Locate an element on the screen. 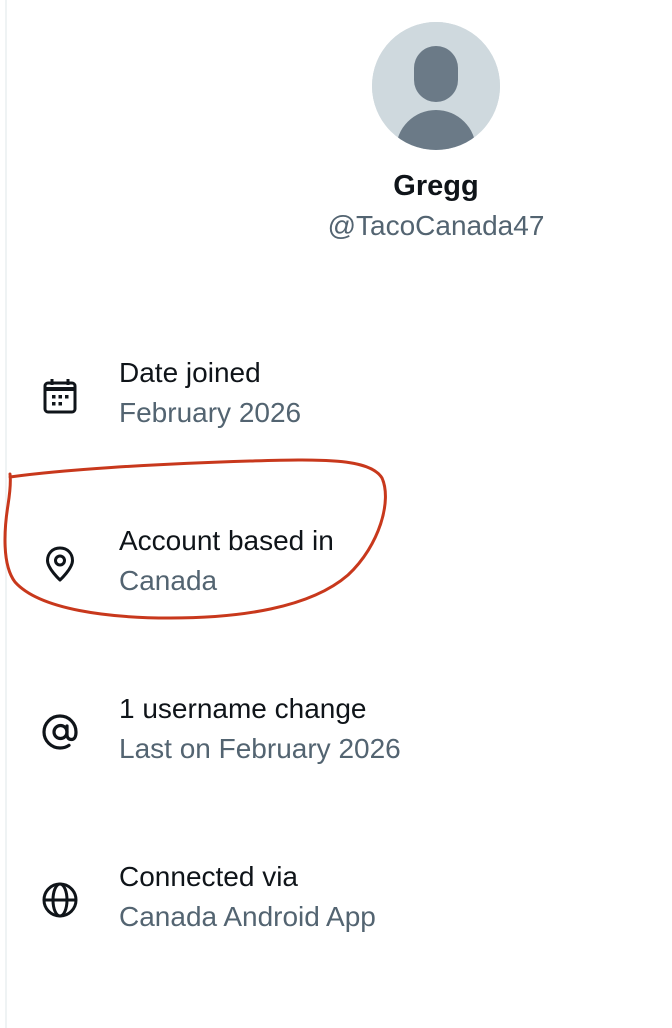 The image size is (672, 1028). info-value: February 2026 is located at coordinates (210, 412).